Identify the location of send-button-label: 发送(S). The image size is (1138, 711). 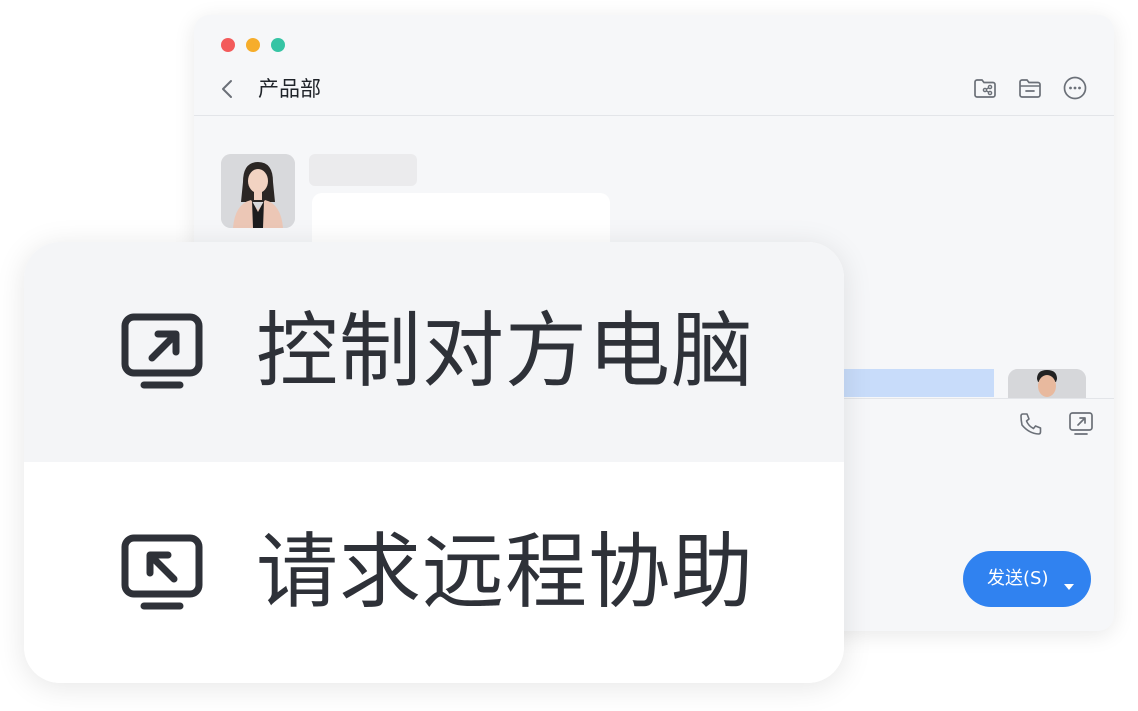
(1018, 578).